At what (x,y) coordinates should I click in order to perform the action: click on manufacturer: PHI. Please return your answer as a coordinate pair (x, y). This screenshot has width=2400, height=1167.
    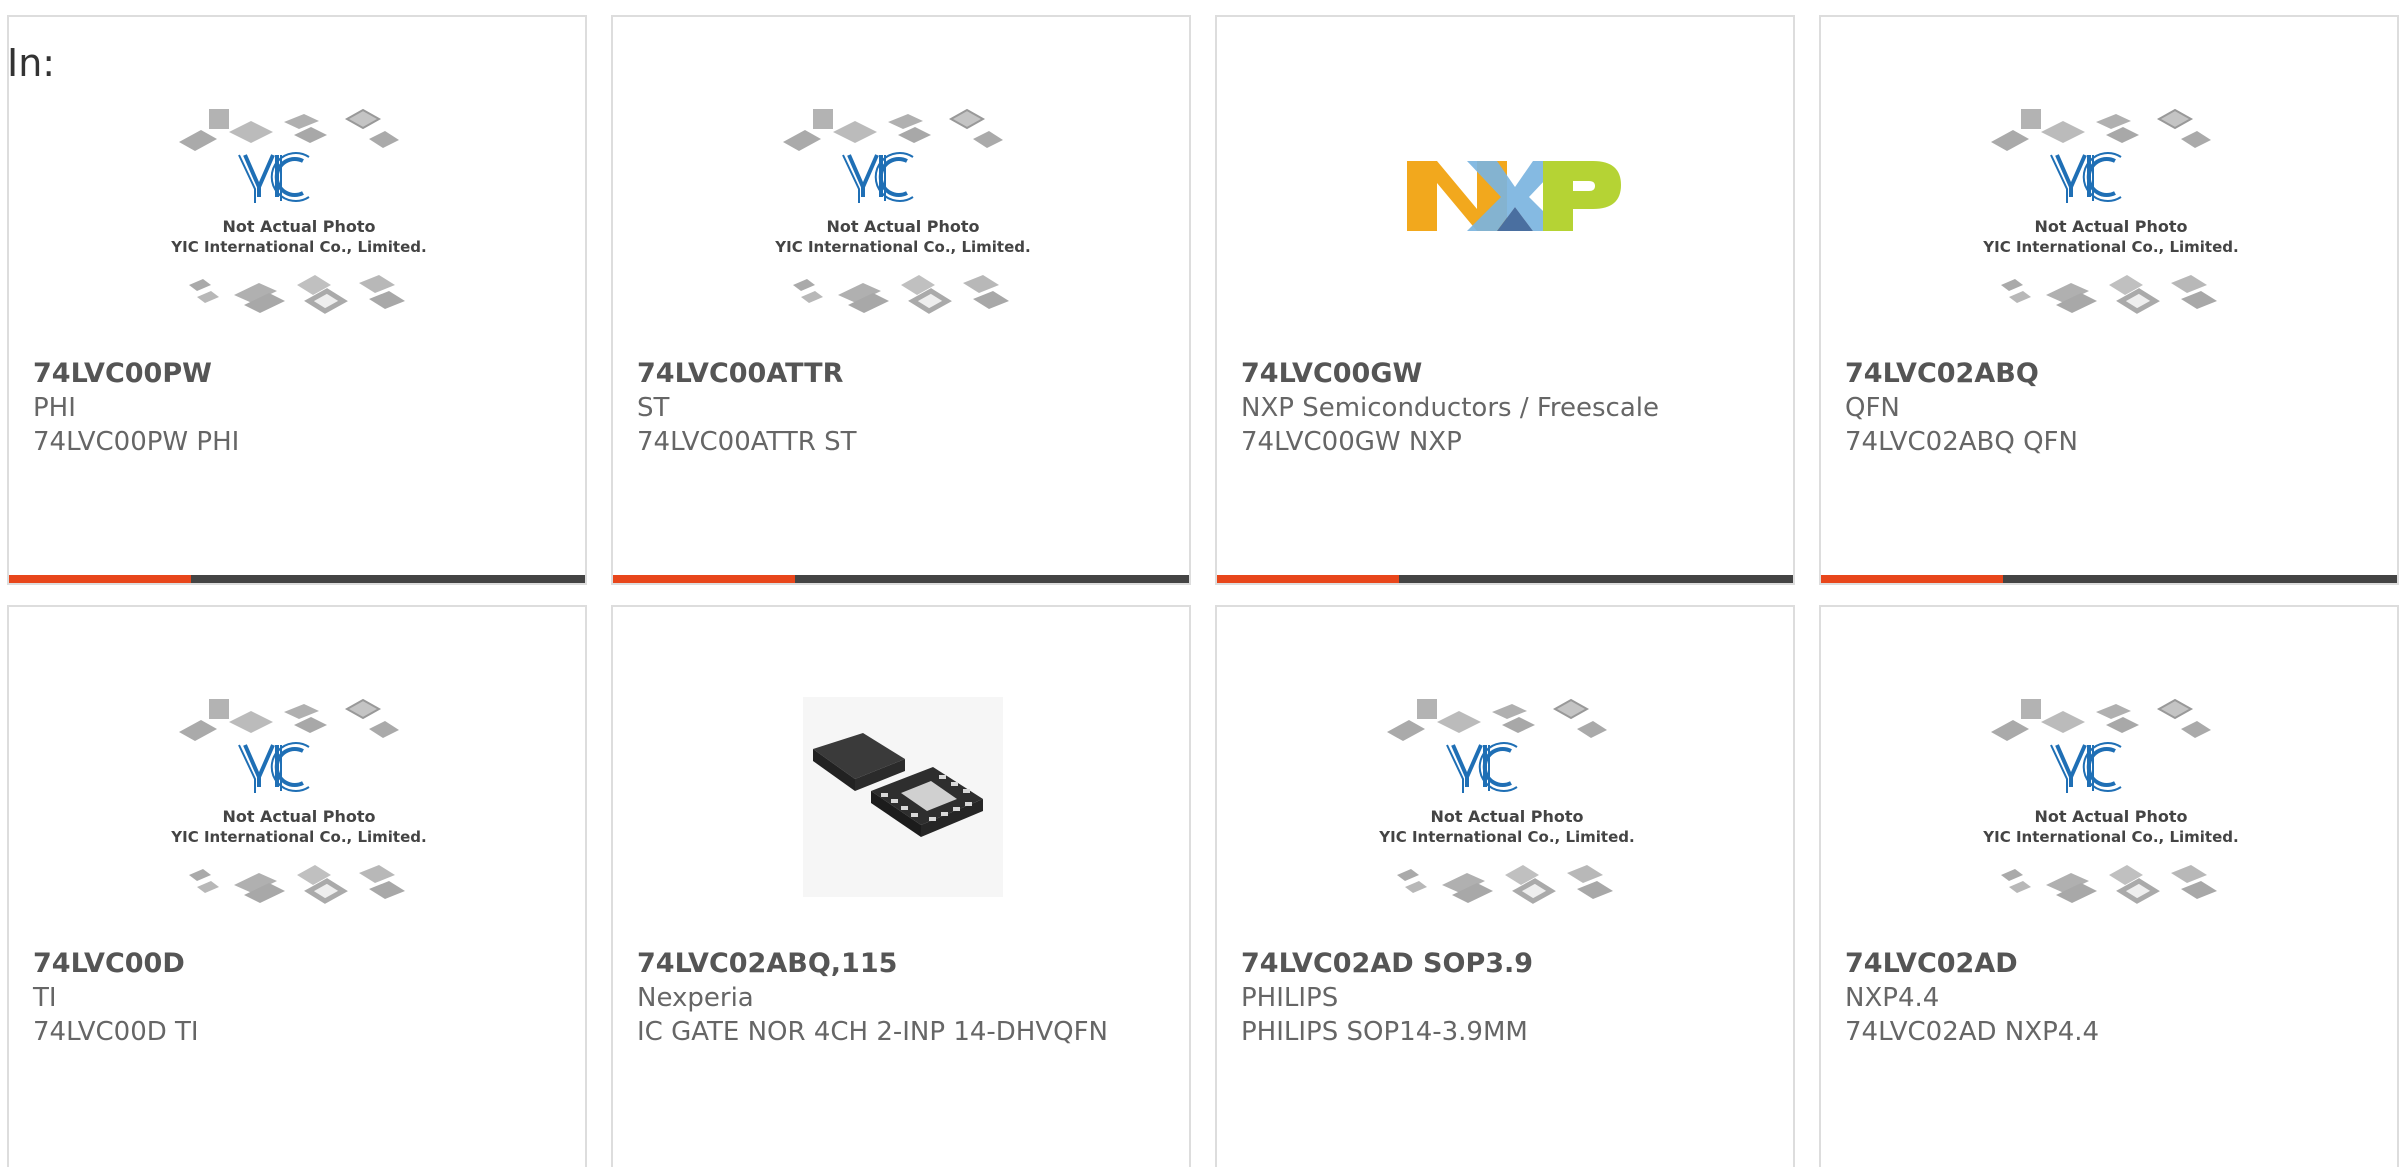
    Looking at the image, I should click on (54, 408).